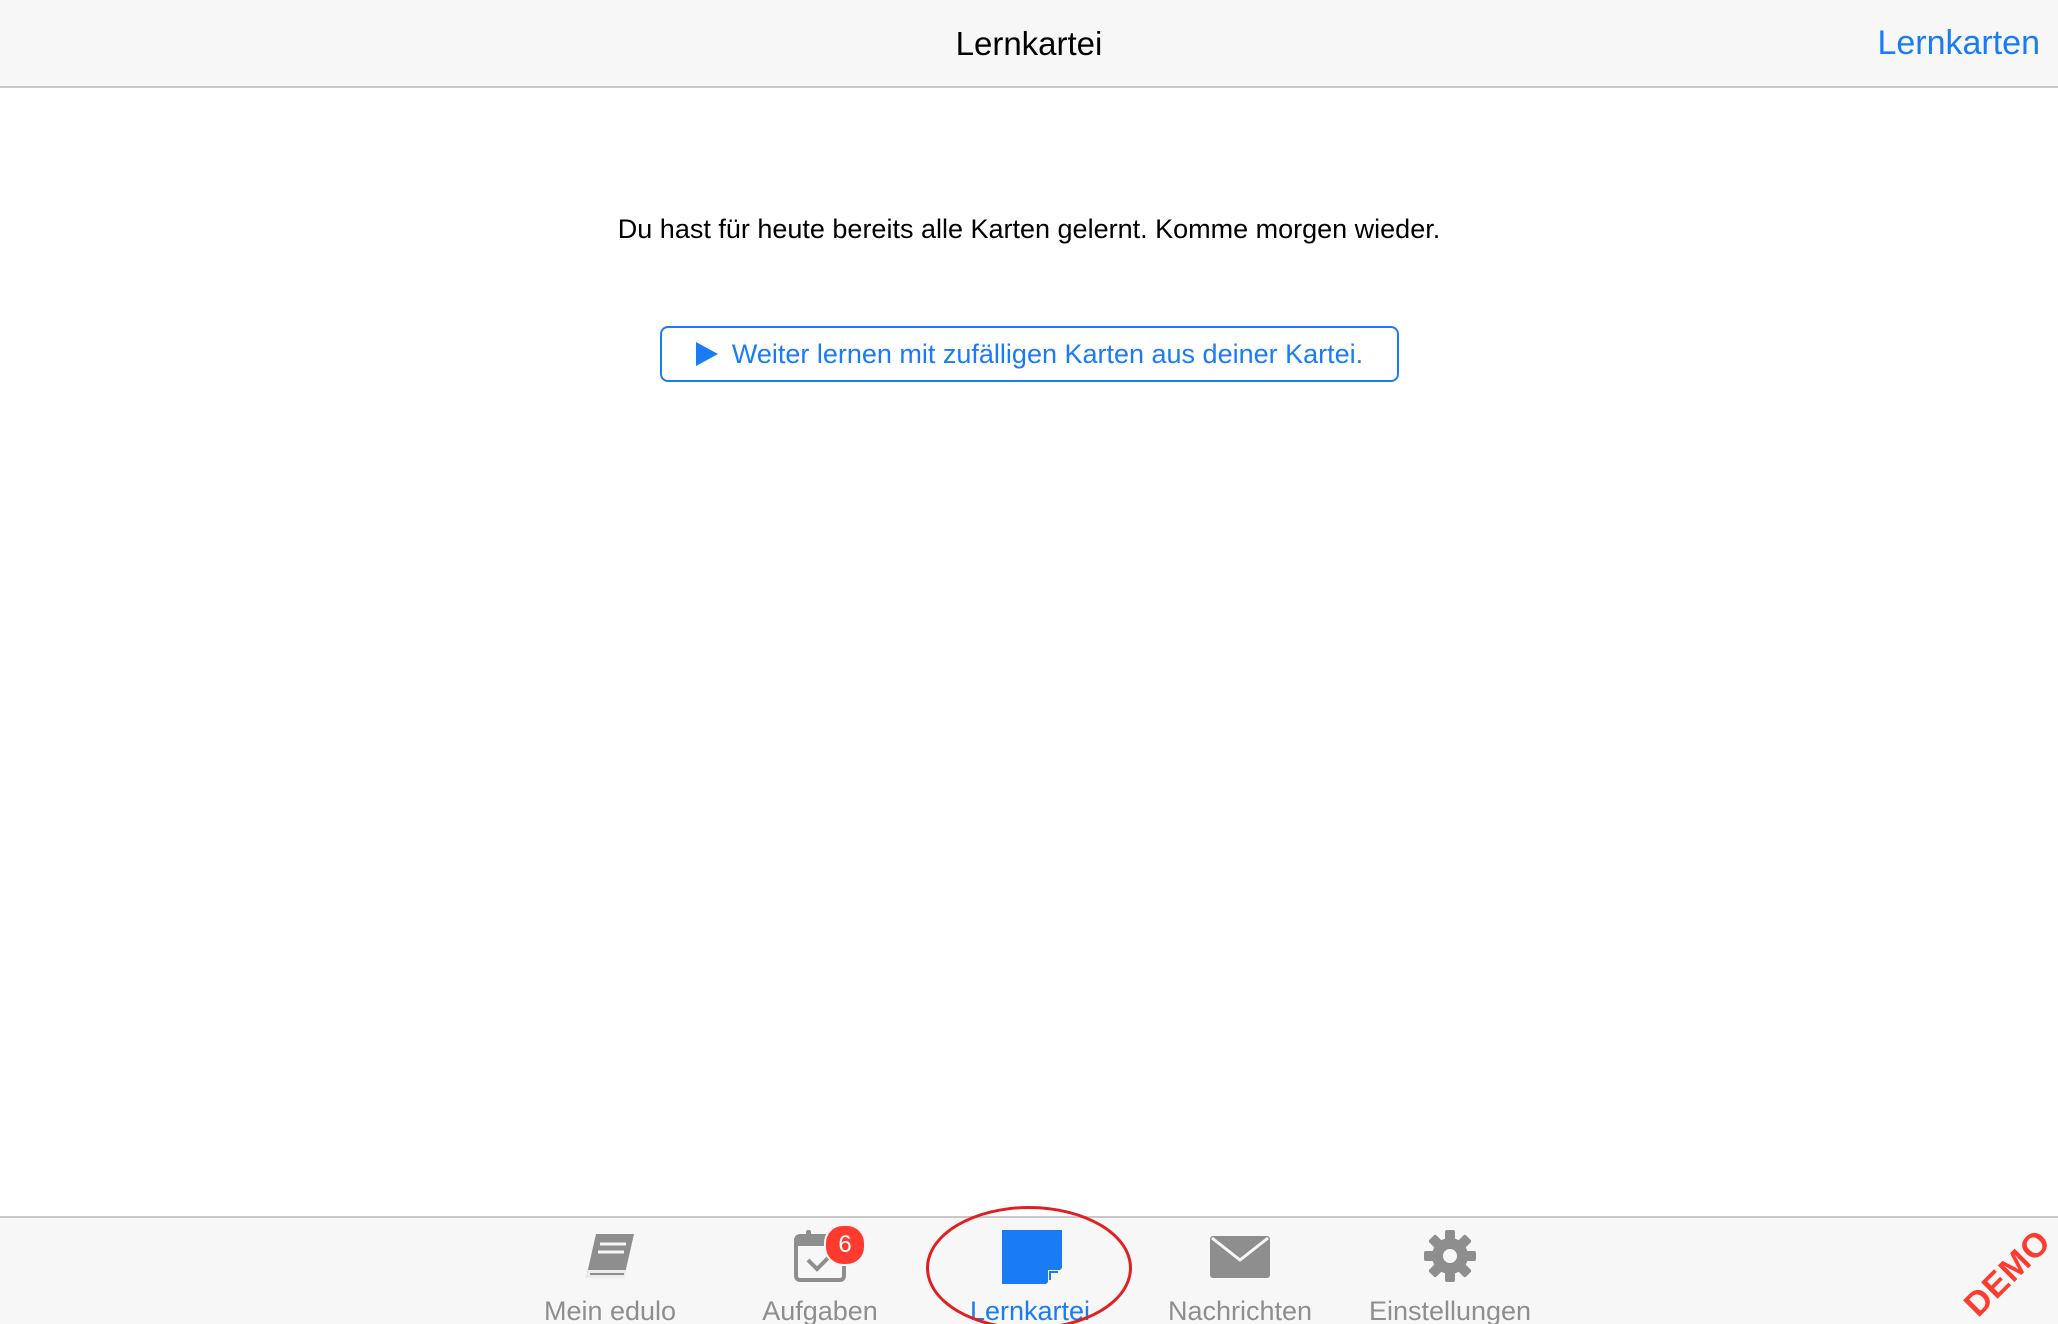 Image resolution: width=2058 pixels, height=1324 pixels. I want to click on book-icon, so click(610, 1256).